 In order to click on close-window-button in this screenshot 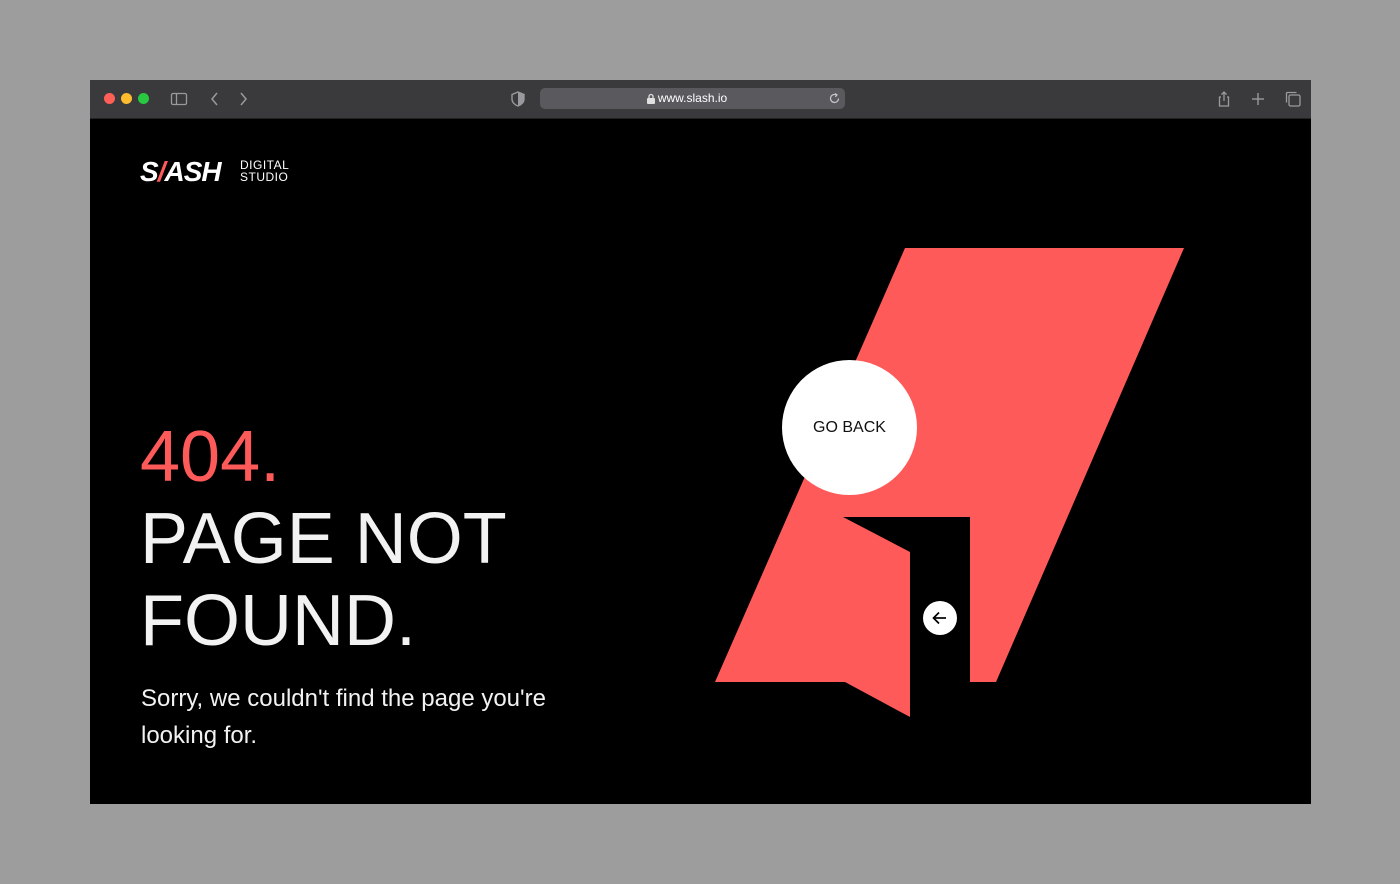, I will do `click(109, 98)`.